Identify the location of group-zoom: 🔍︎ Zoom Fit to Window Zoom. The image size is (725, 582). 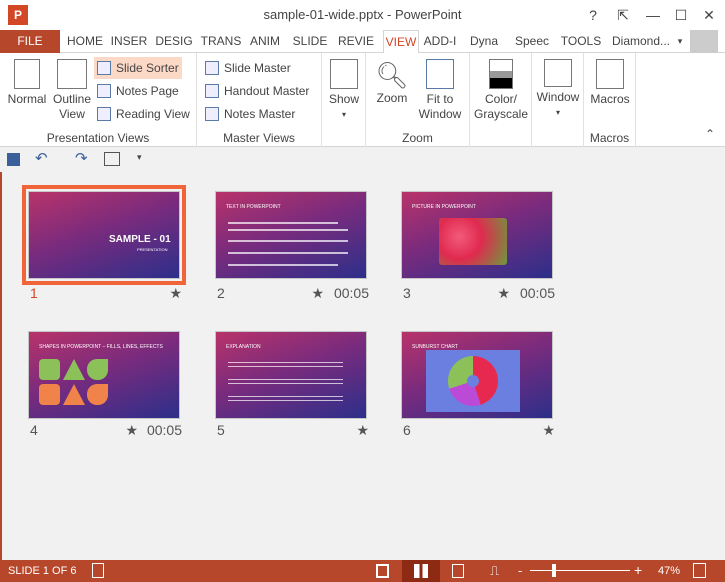
(418, 100).